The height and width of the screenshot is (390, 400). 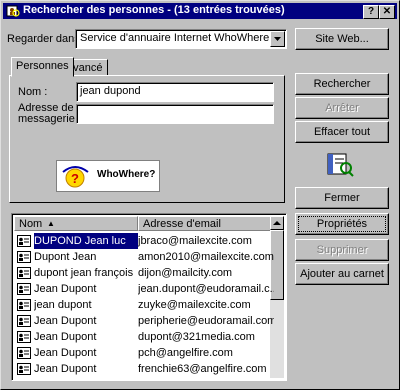 I want to click on whowhere-logo-text: WhoWhere?, so click(x=126, y=174).